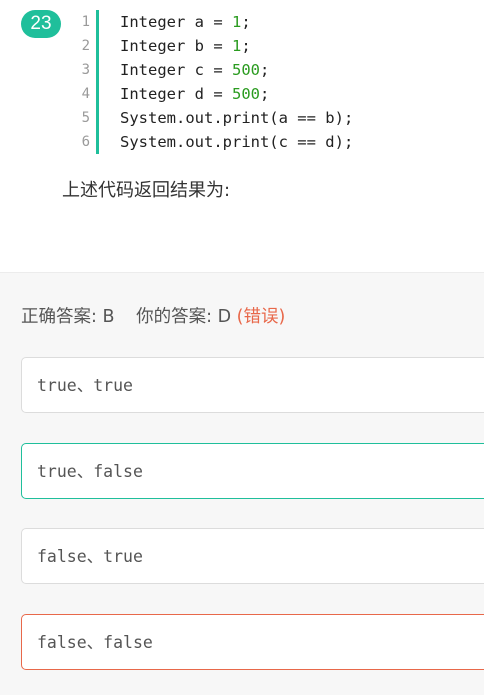 This screenshot has width=484, height=695. I want to click on option-c: false、true, so click(252, 556).